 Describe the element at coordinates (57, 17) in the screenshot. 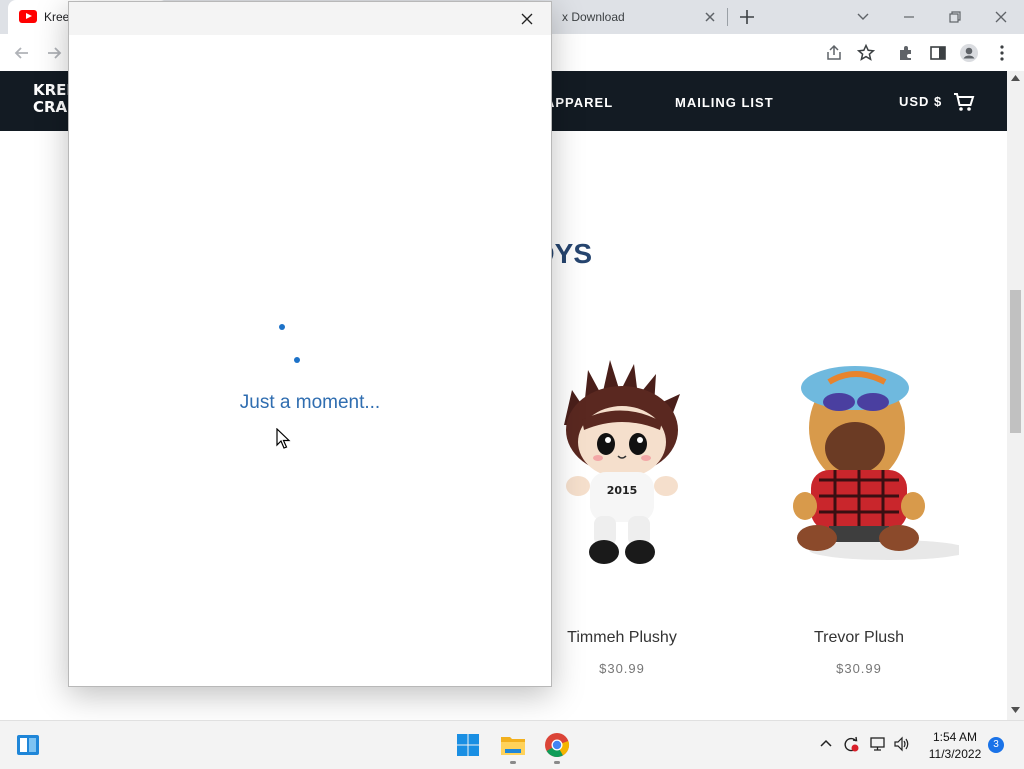

I see `tab-title: Kree` at that location.